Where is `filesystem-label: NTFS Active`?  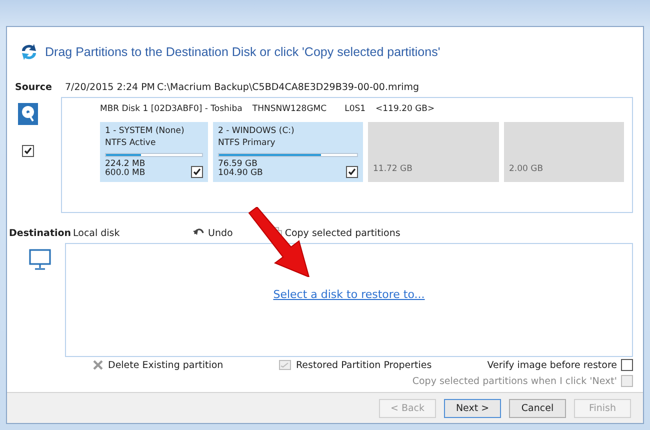 filesystem-label: NTFS Active is located at coordinates (131, 143).